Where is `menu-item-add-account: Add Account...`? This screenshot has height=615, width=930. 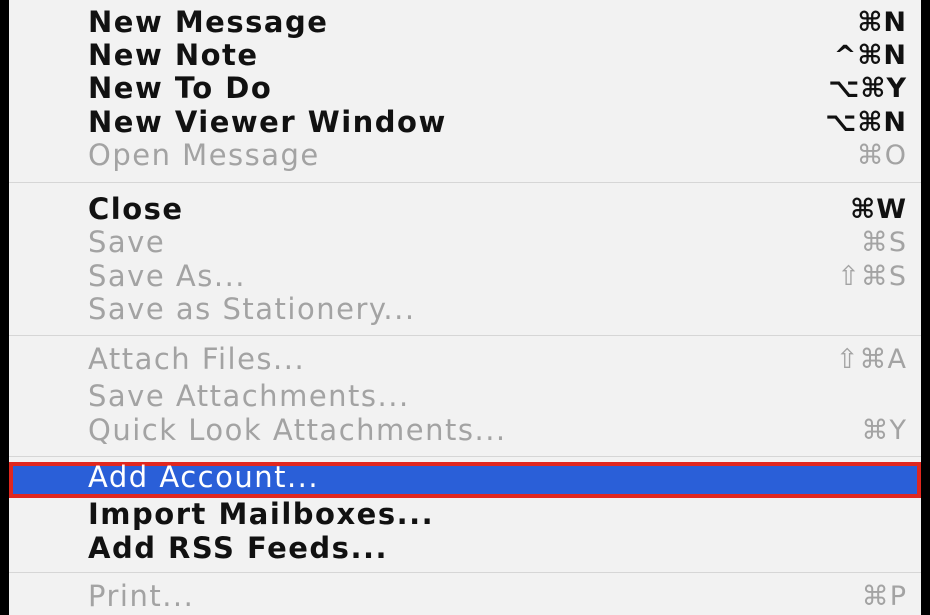 menu-item-add-account: Add Account... is located at coordinates (465, 480).